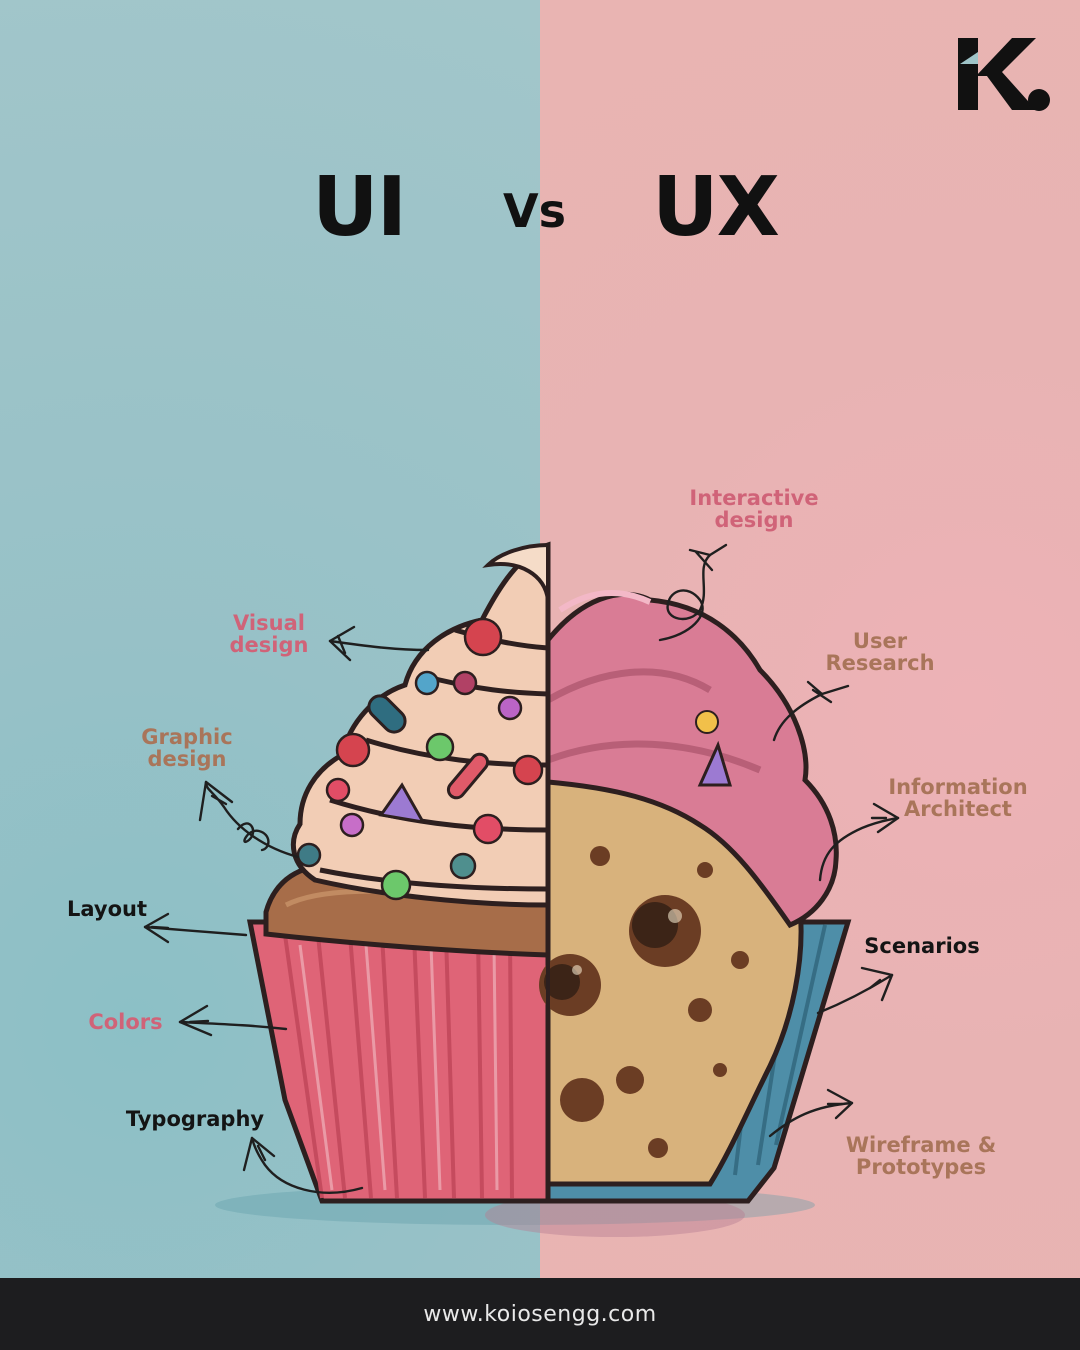  Describe the element at coordinates (379, 645) in the screenshot. I see `visual-design-arrow` at that location.